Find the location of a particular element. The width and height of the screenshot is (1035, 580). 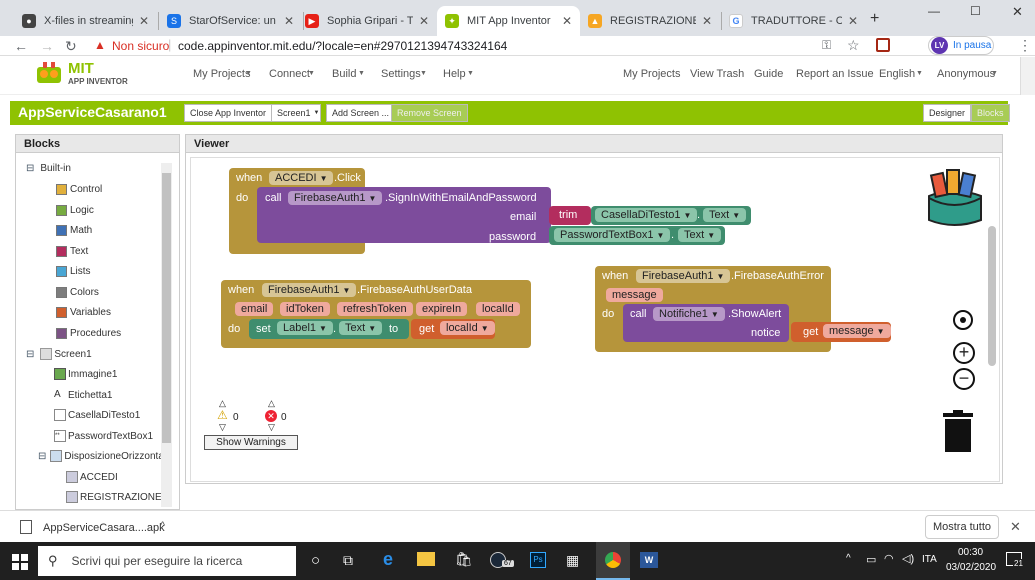

screen-tree-node: ⊟ Screen1 is located at coordinates (59, 354).